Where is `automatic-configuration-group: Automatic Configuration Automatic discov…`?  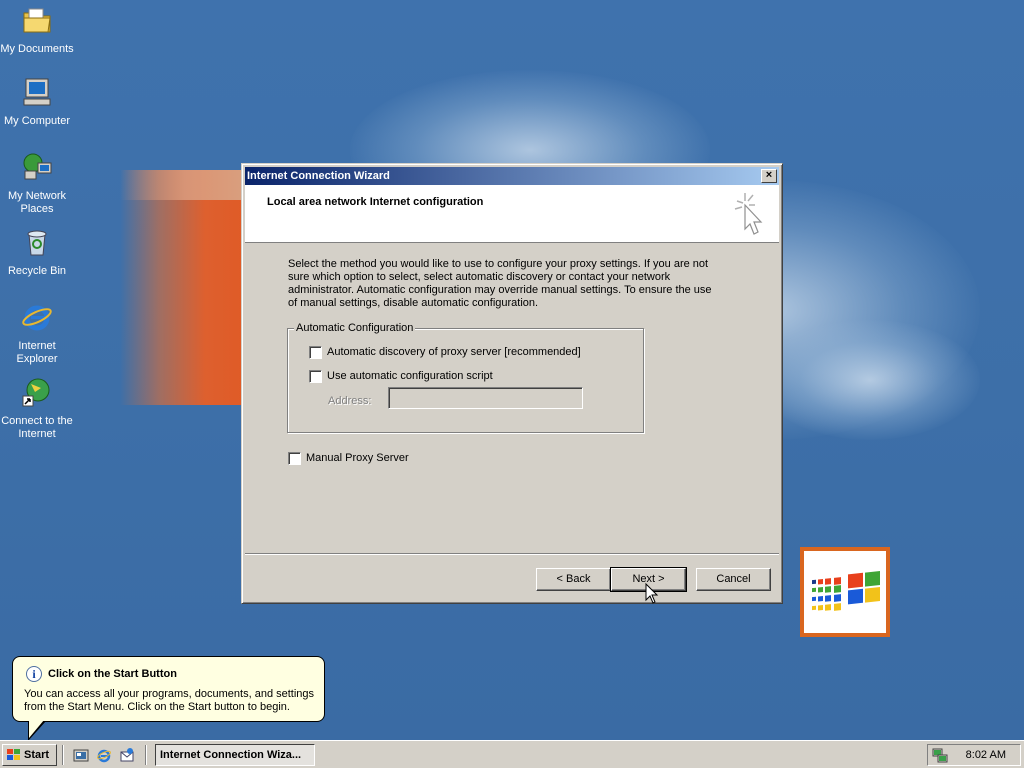 automatic-configuration-group: Automatic Configuration Automatic discov… is located at coordinates (465, 377).